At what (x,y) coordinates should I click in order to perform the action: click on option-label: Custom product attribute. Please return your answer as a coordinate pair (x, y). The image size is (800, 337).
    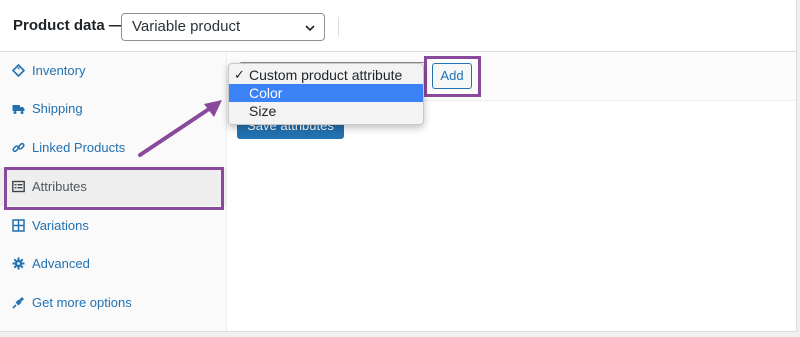
    Looking at the image, I should click on (326, 75).